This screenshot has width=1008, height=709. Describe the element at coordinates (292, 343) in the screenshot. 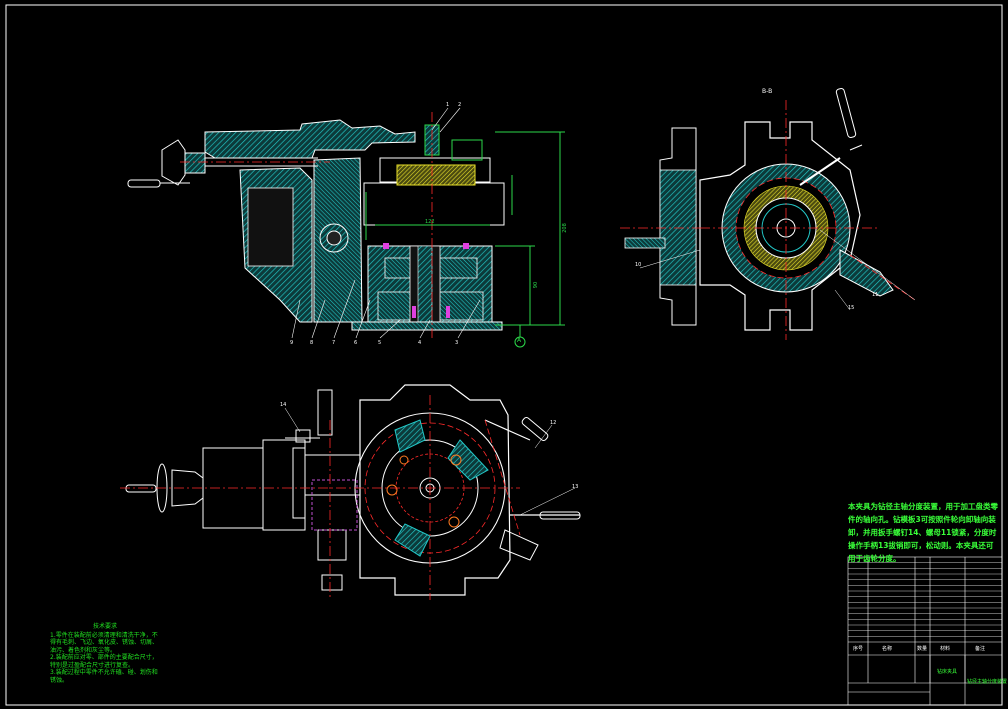

I see `callout-number: 9` at that location.